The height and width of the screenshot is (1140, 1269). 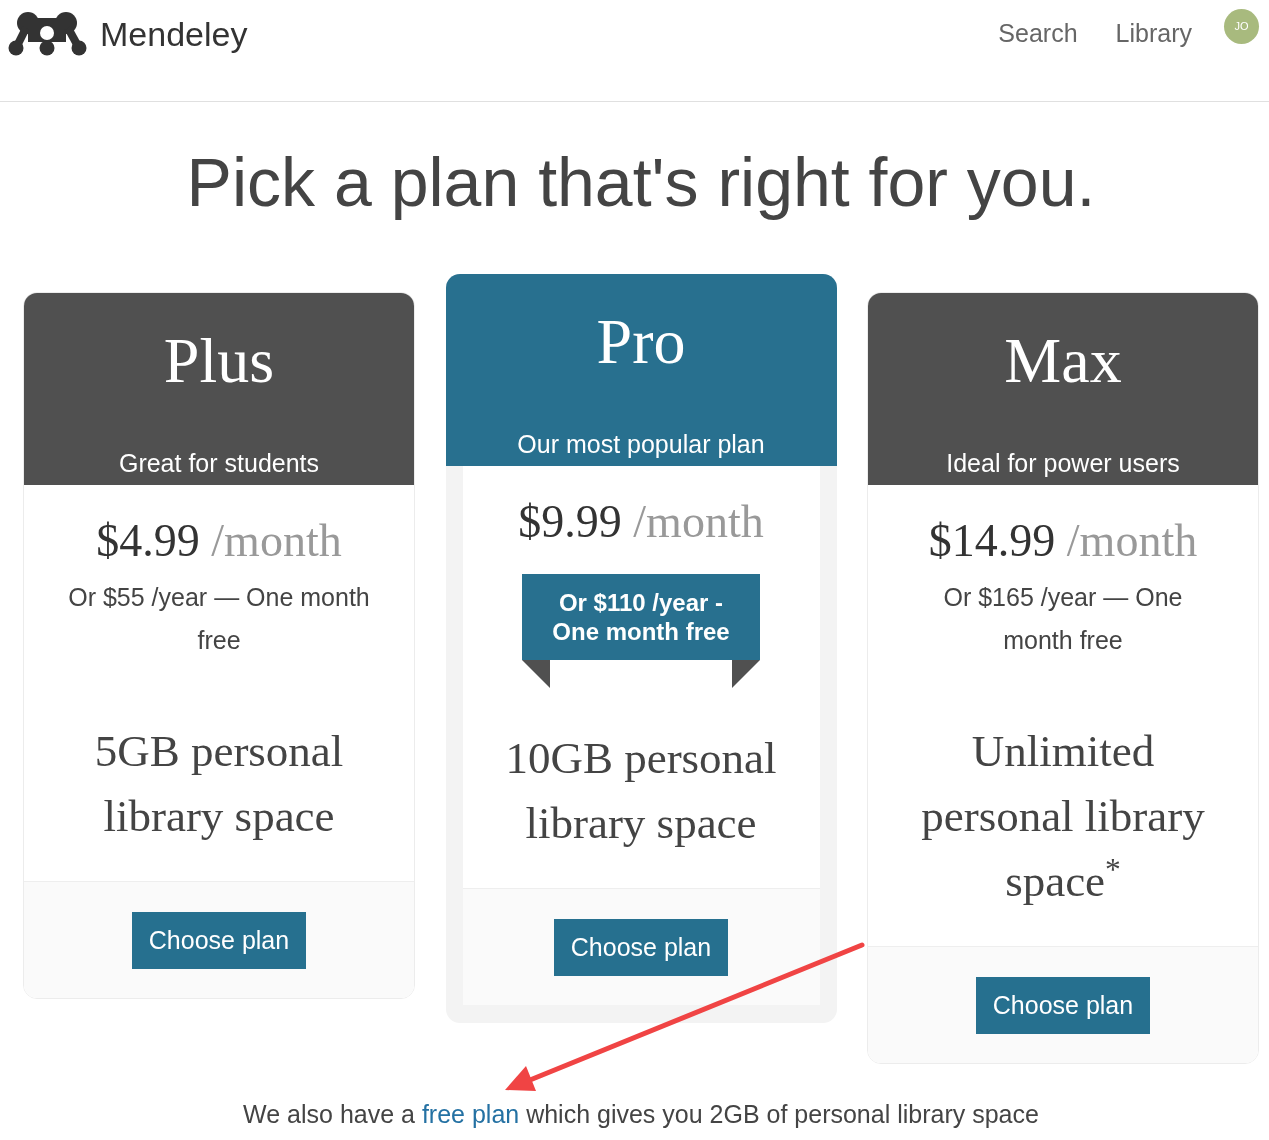 What do you see at coordinates (48, 34) in the screenshot?
I see `logo-icon` at bounding box center [48, 34].